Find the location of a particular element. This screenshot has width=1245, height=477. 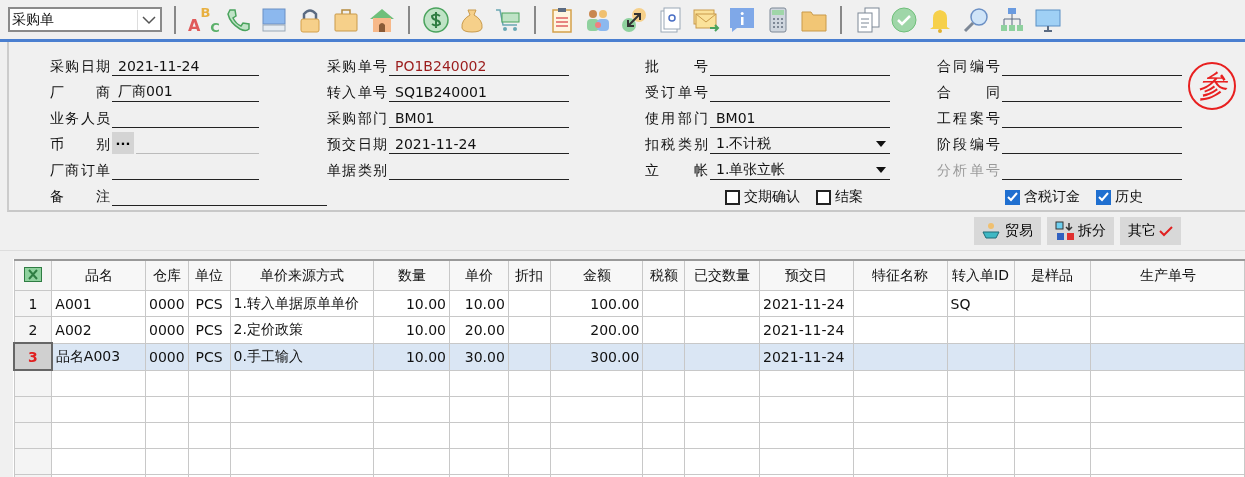

field-label: 批 号 is located at coordinates (677, 67).